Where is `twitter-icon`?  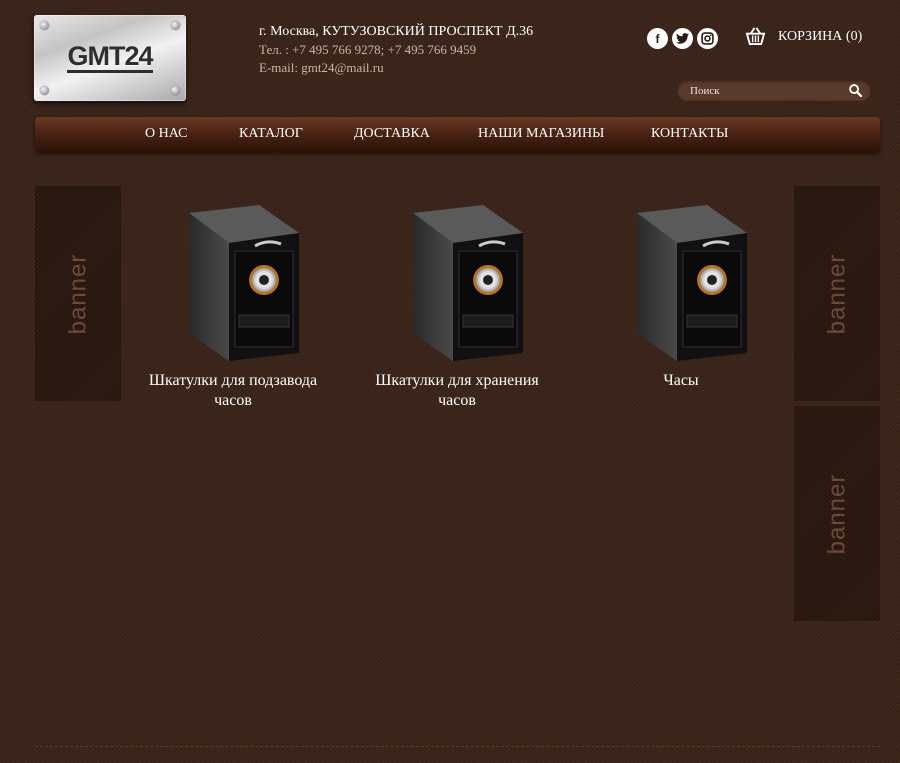 twitter-icon is located at coordinates (682, 38).